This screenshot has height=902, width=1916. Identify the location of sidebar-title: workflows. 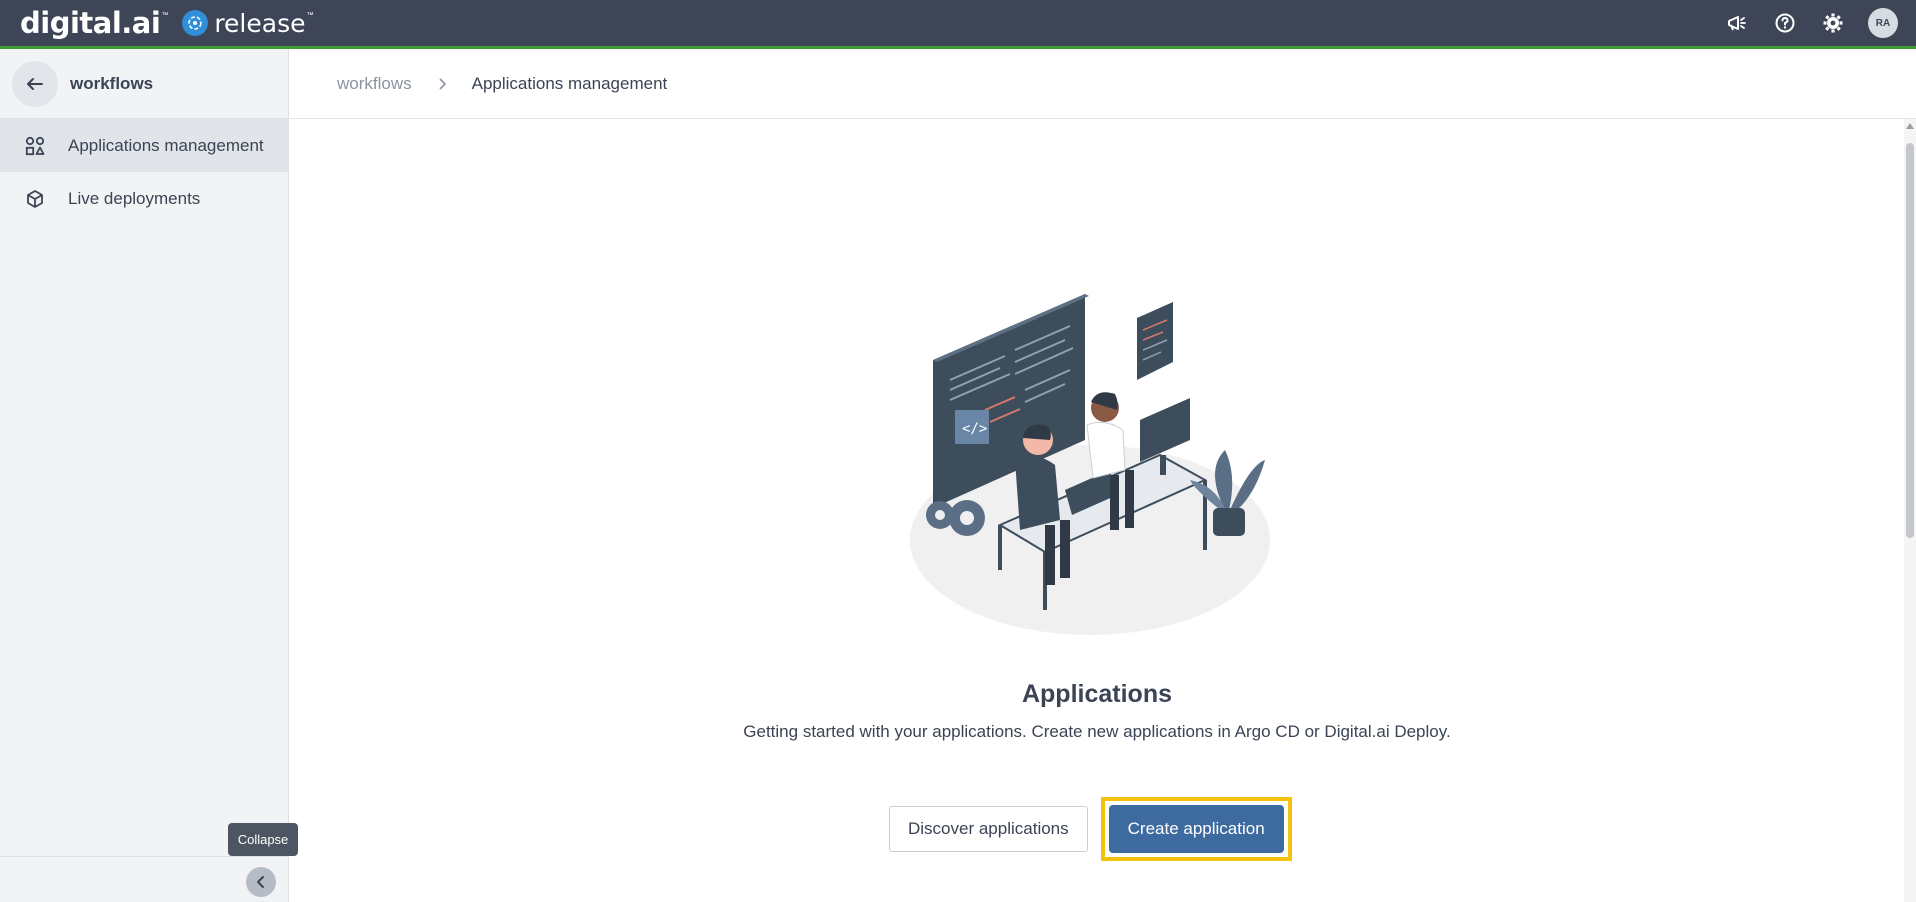
(112, 83).